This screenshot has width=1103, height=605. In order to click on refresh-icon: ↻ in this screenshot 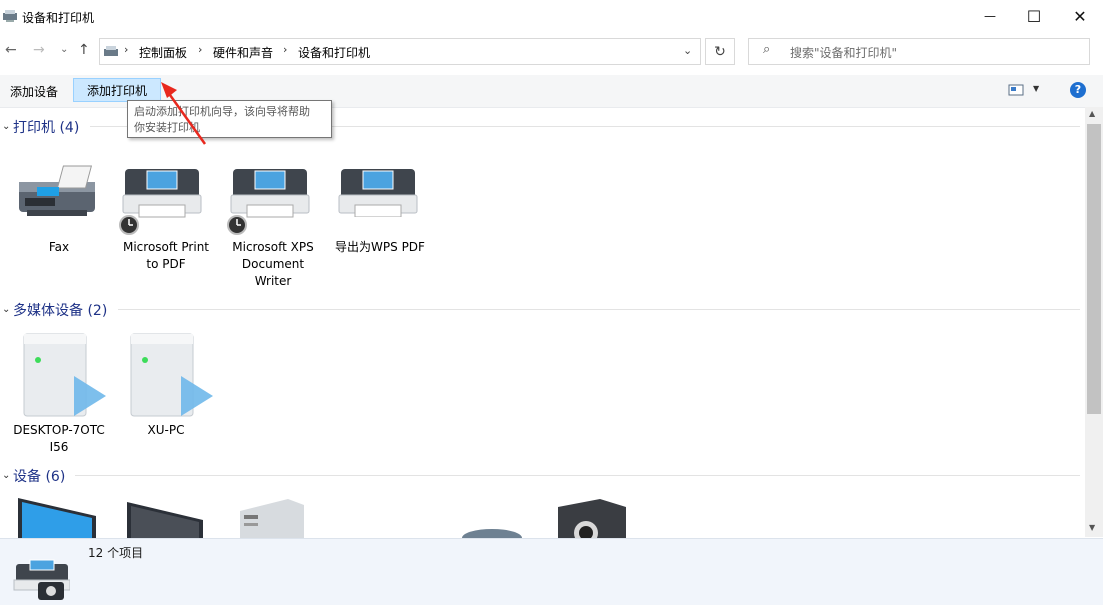, I will do `click(720, 51)`.